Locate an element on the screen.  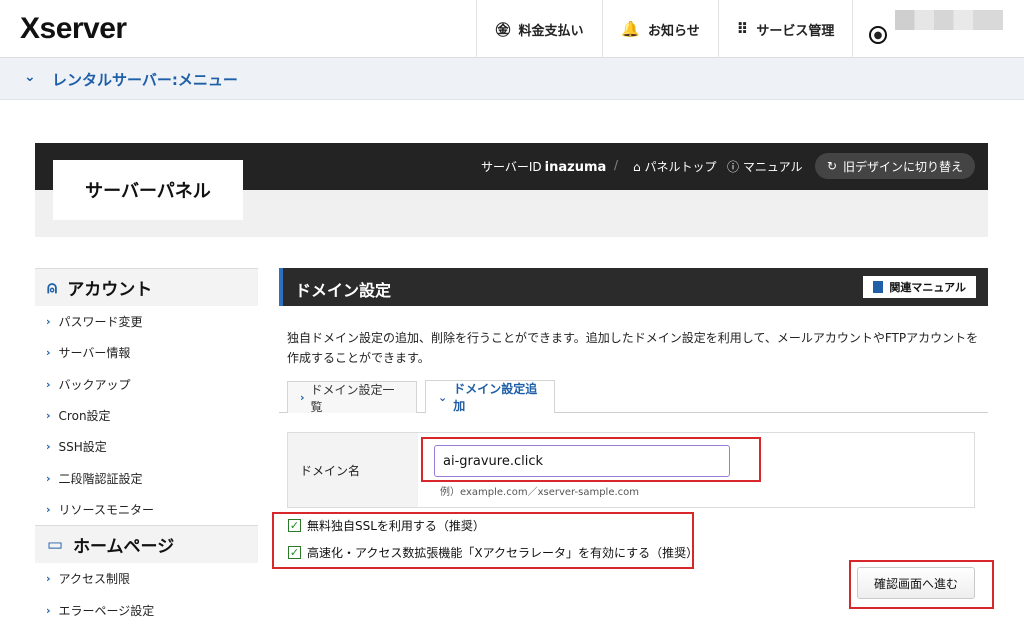
sidebar-item-label: エラーページ設定 is located at coordinates (106, 610).